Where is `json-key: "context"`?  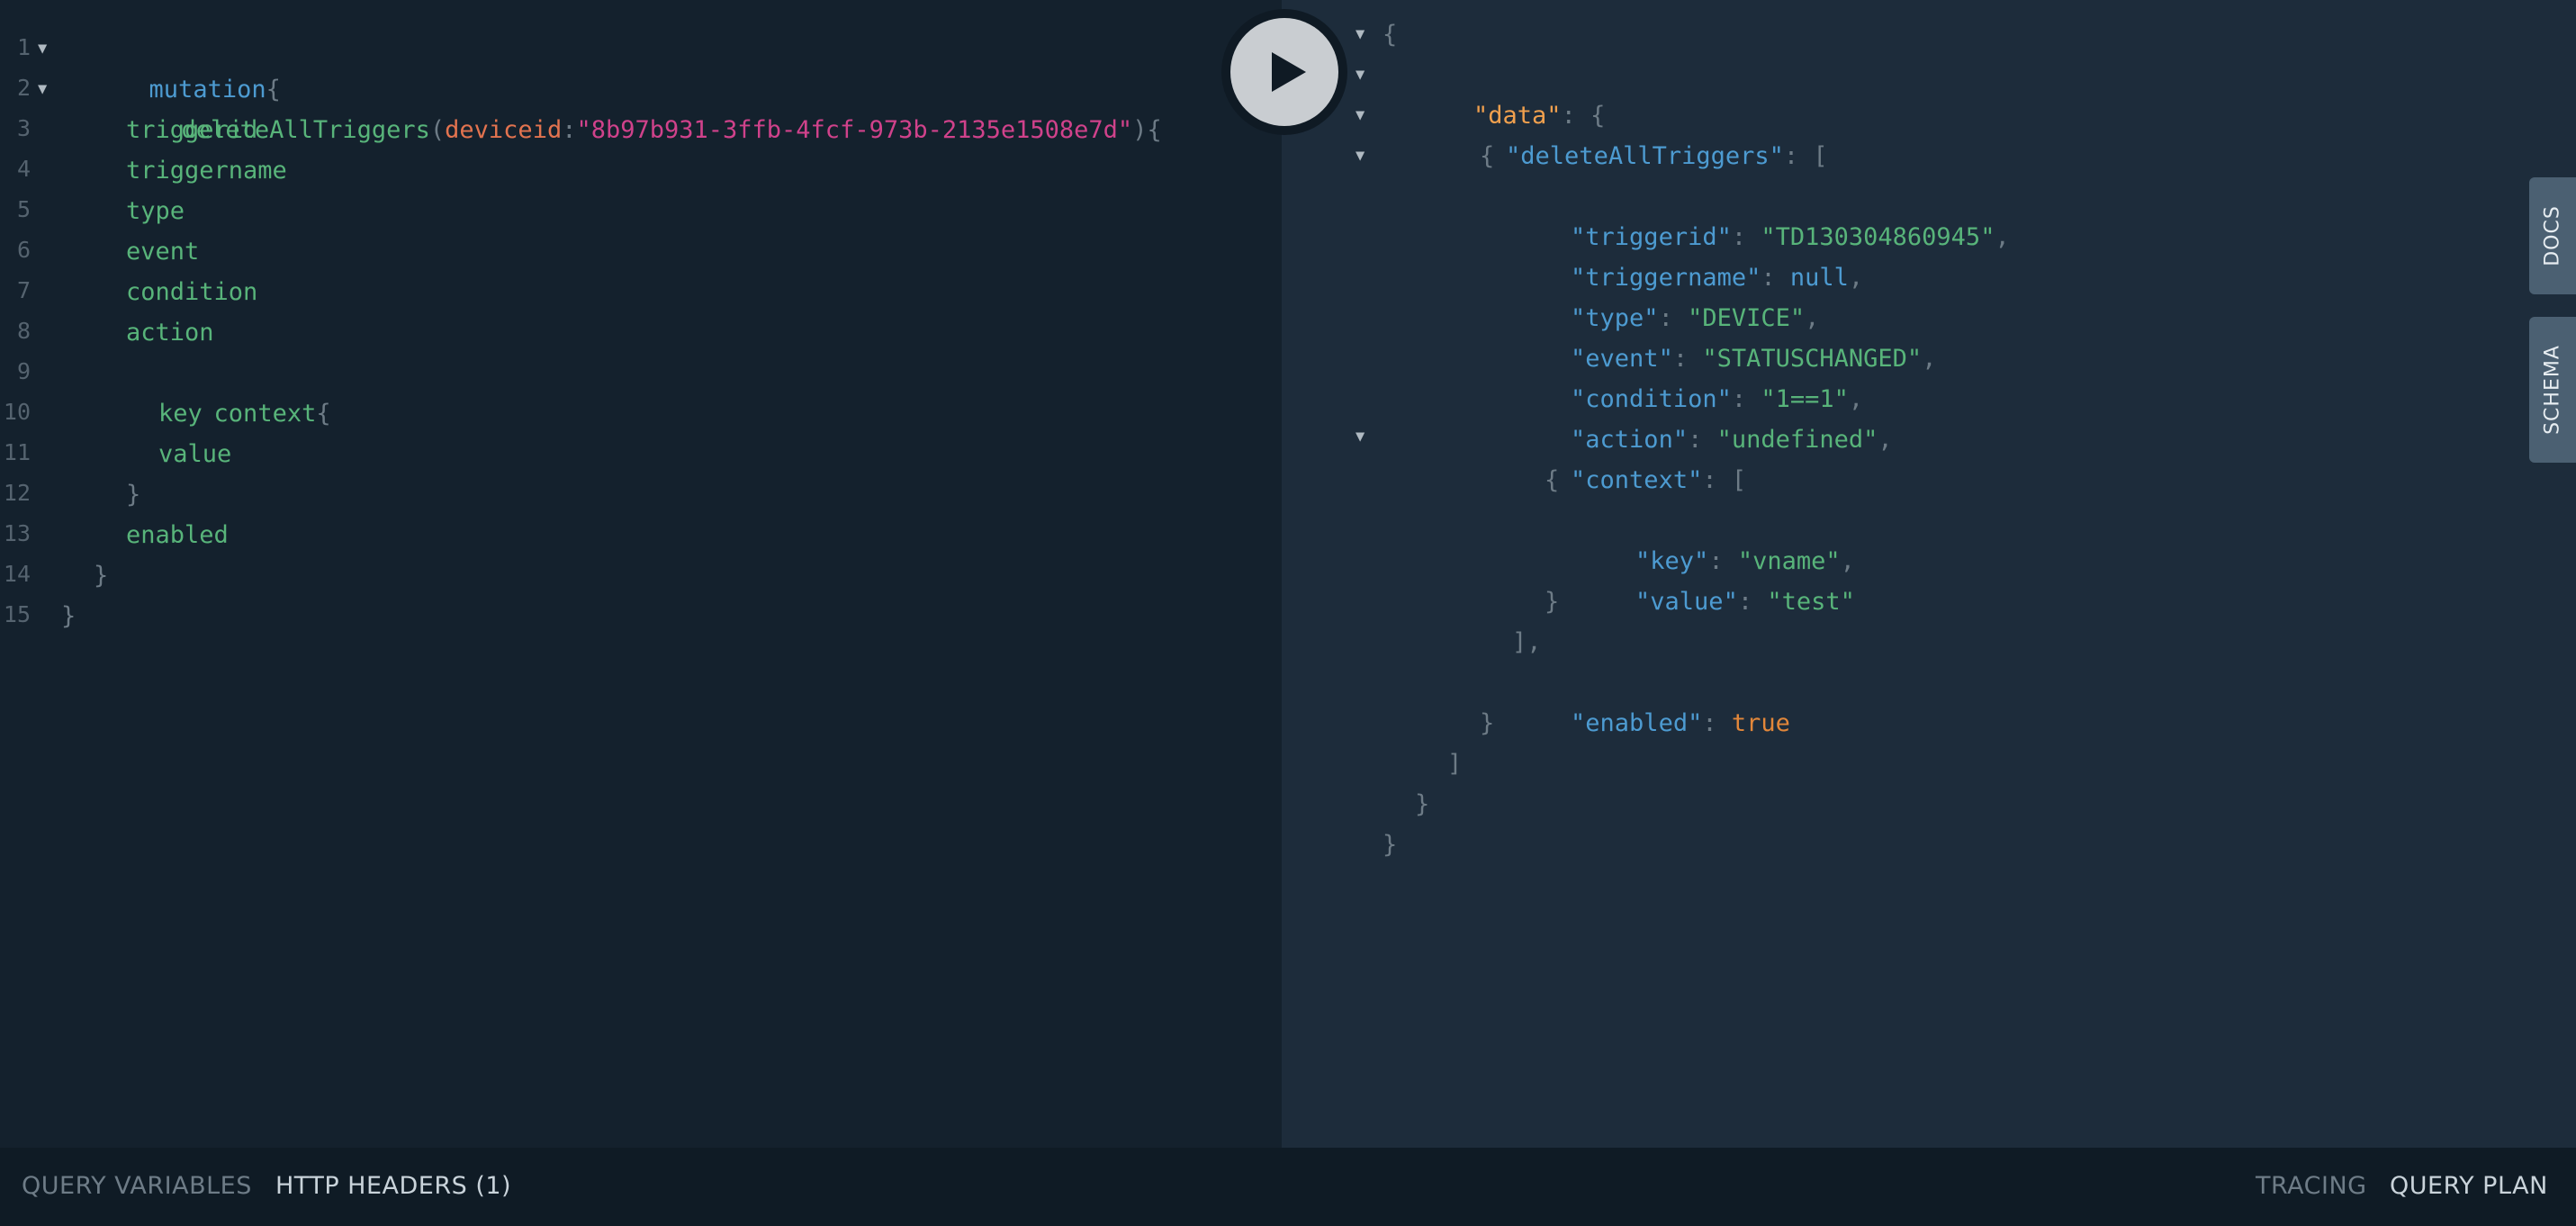
json-key: "context" is located at coordinates (1637, 480).